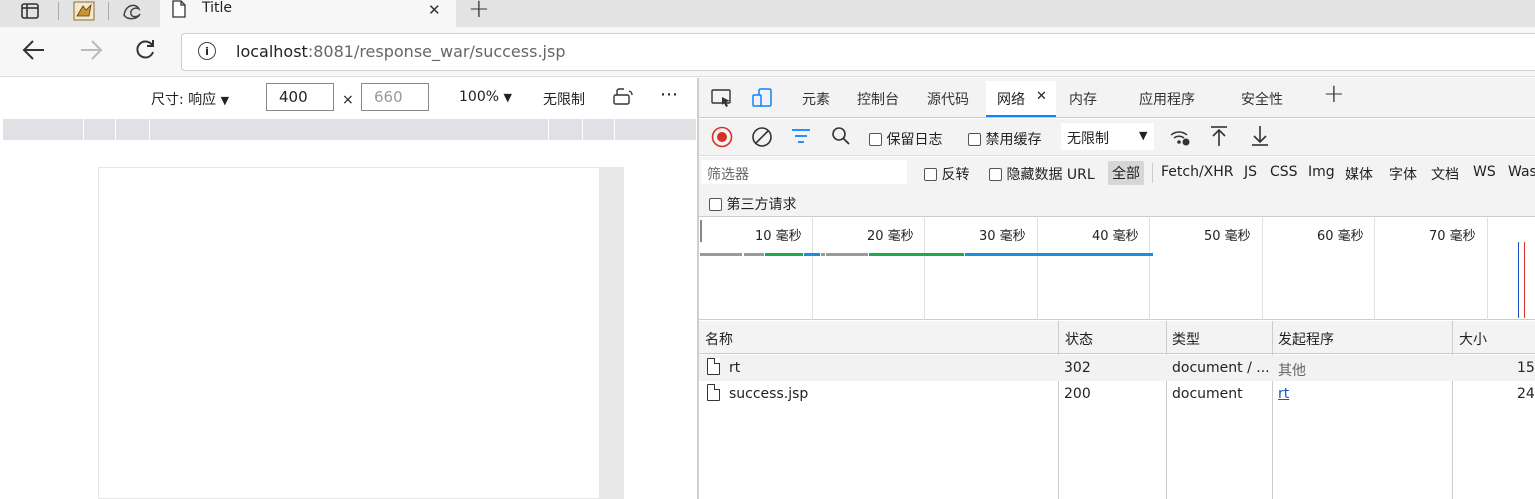 Image resolution: width=1535 pixels, height=499 pixels. What do you see at coordinates (1207, 394) in the screenshot?
I see `request-type: document` at bounding box center [1207, 394].